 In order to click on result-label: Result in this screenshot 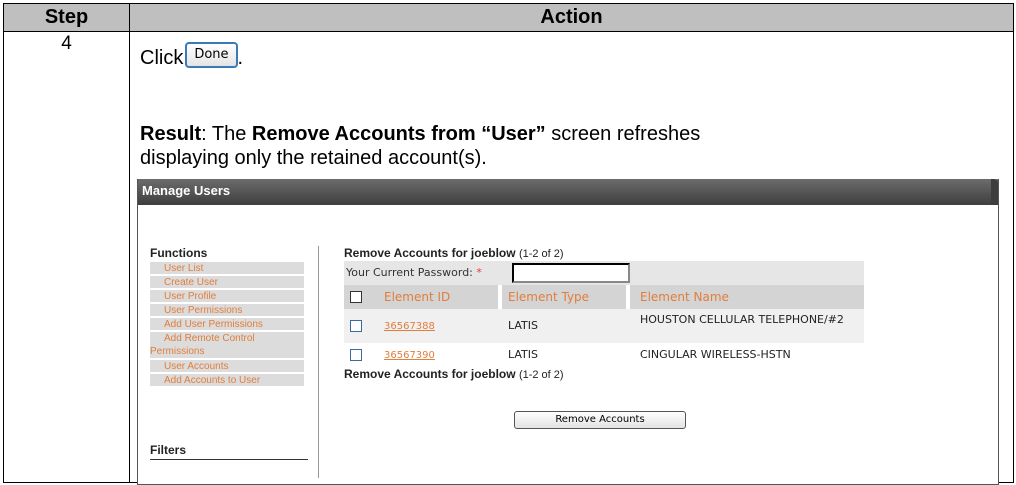, I will do `click(171, 134)`.